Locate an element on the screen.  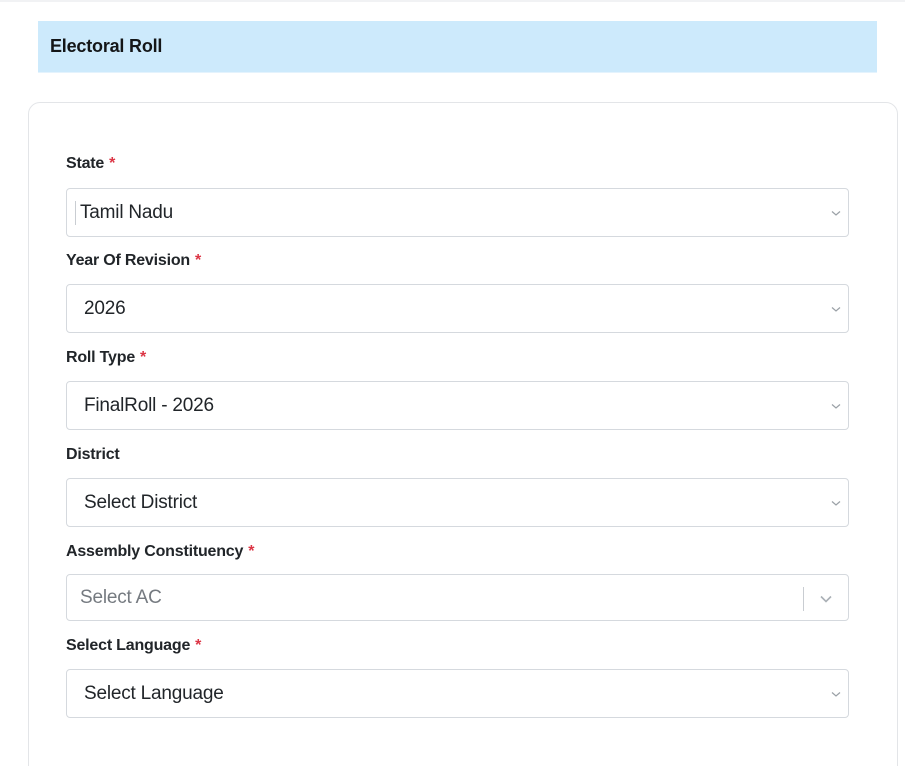
year-select: 2026 is located at coordinates (457, 308).